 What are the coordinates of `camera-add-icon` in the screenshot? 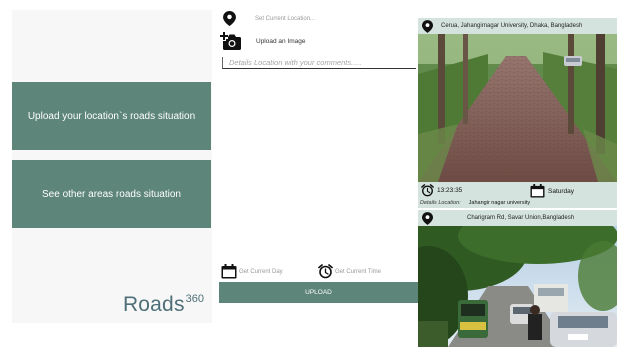 It's located at (231, 41).